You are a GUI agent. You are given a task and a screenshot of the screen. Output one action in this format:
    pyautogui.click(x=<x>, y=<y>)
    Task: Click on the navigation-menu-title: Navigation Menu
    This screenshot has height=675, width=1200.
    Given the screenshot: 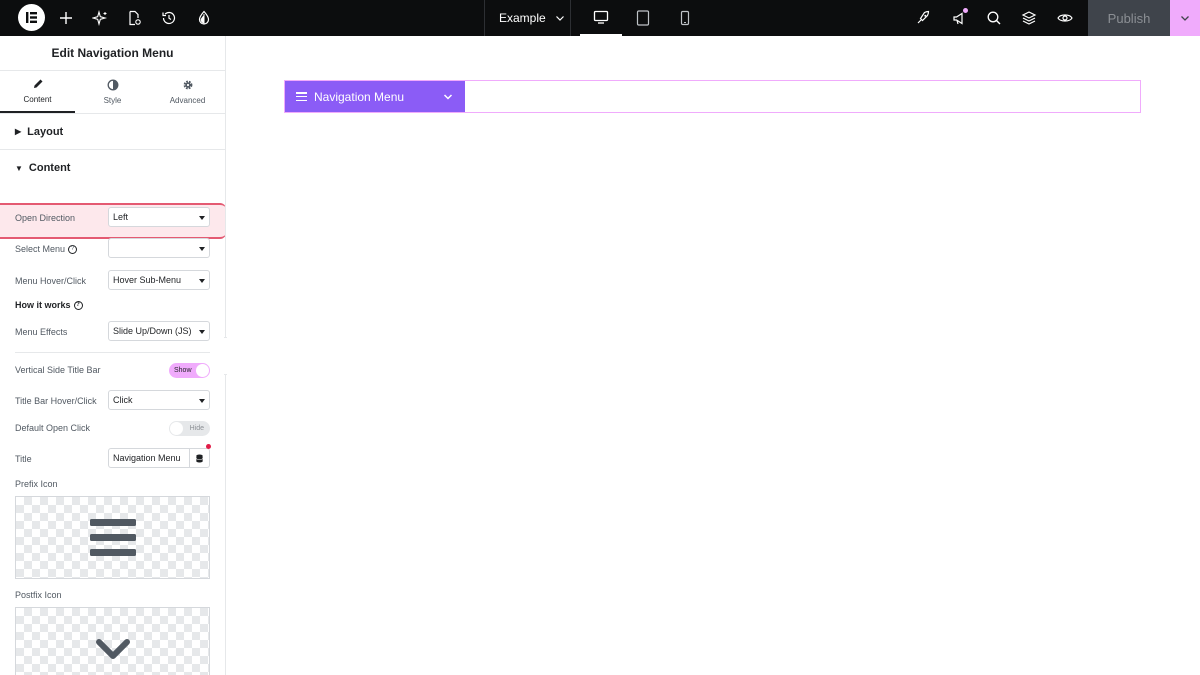 What is the action you would take?
    pyautogui.click(x=359, y=96)
    